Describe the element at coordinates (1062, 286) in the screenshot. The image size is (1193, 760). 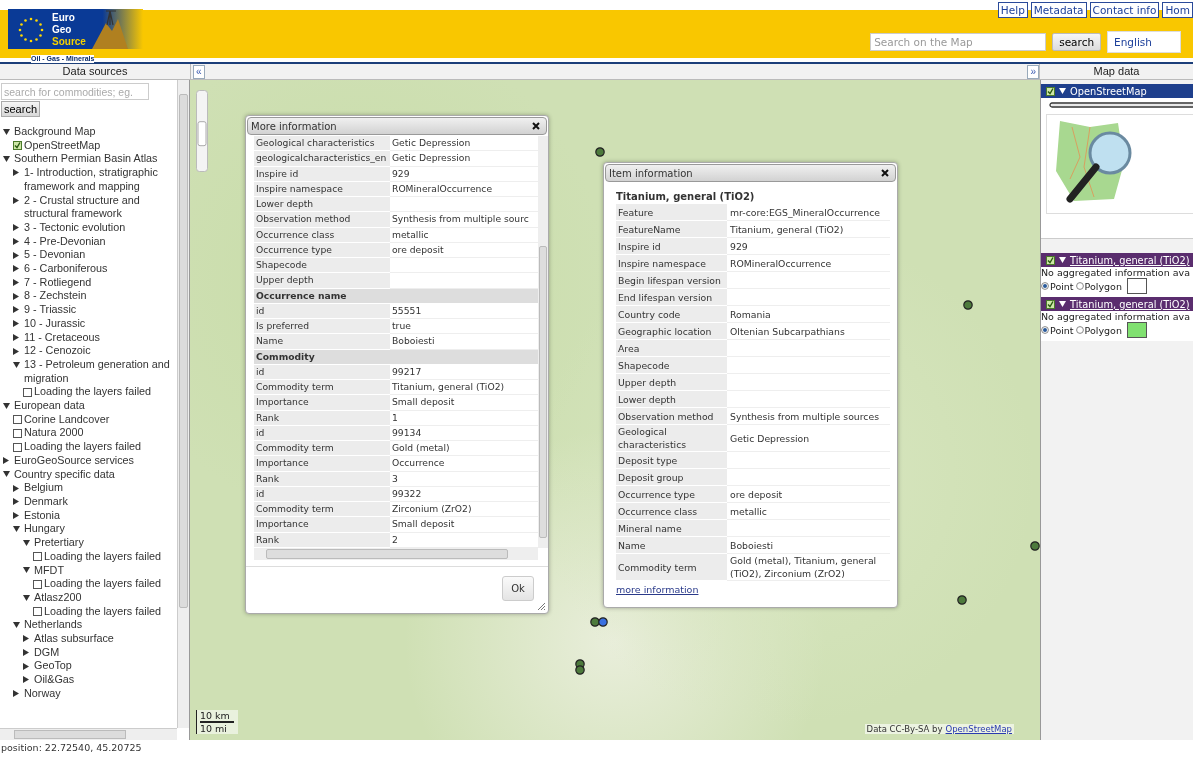
I see `radio-label: Point` at that location.